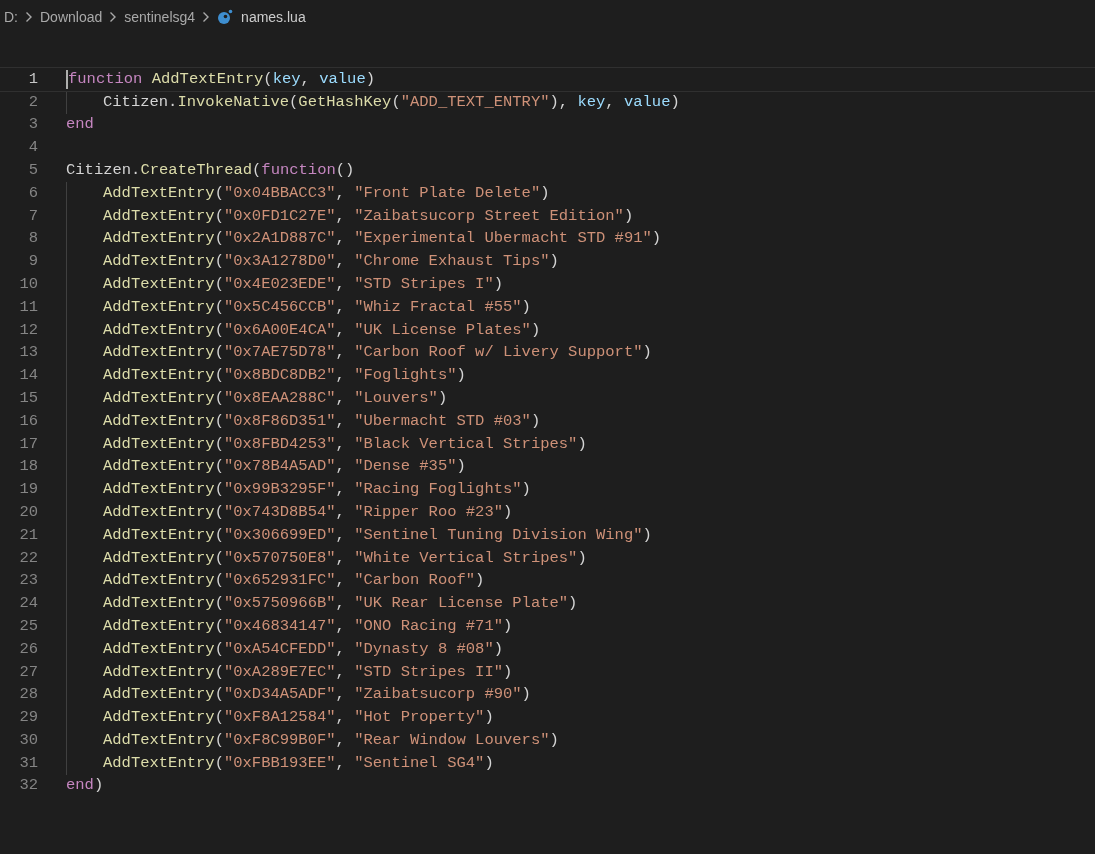 The height and width of the screenshot is (854, 1095). What do you see at coordinates (303, 649) in the screenshot?
I see `code-line: AddTextEntry("0xA54CFEDD", "Dynasty 8 #08")` at bounding box center [303, 649].